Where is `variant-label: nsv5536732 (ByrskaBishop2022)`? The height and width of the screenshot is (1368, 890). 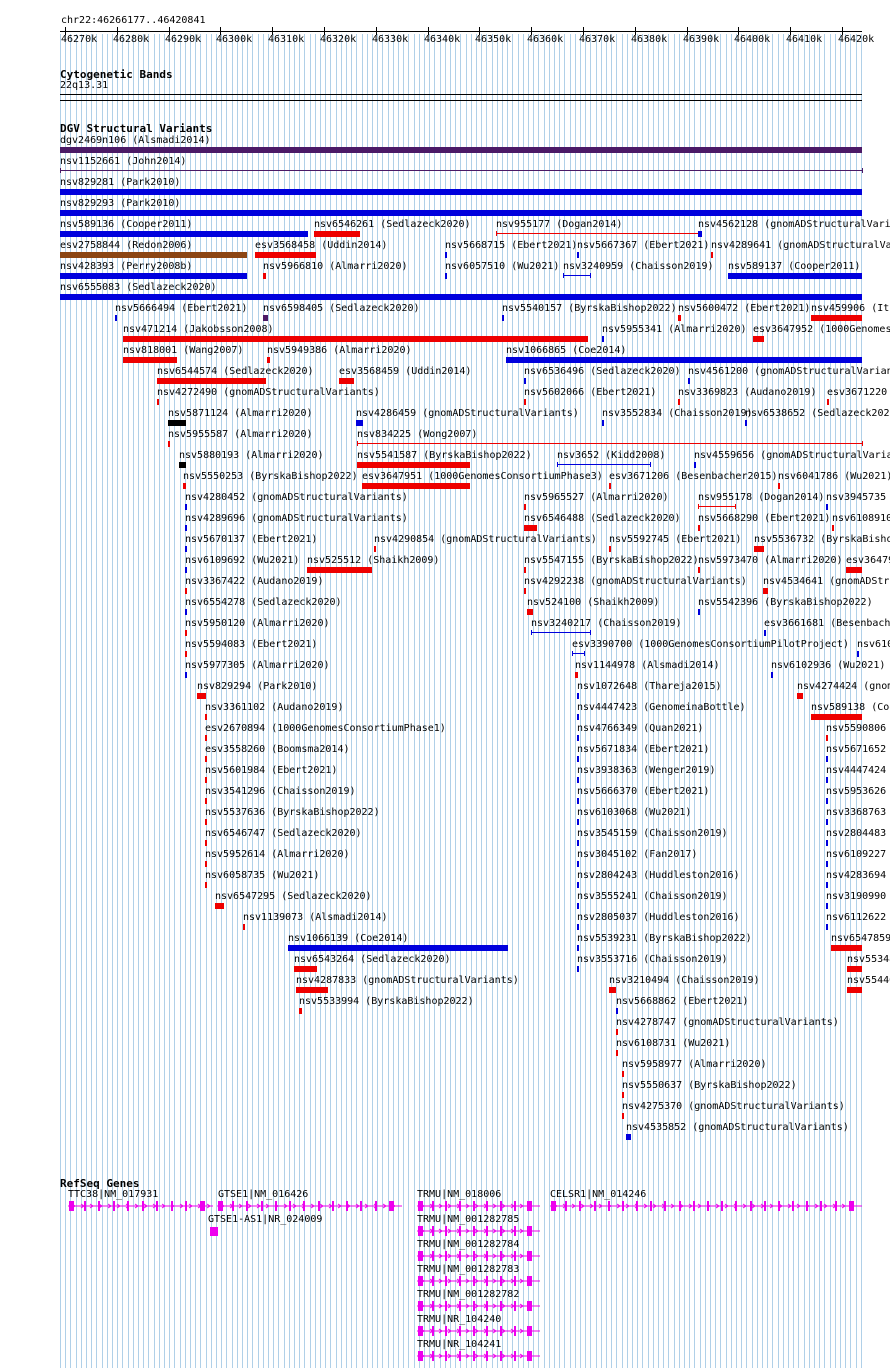 variant-label: nsv5536732 (ByrskaBishop2022) is located at coordinates (822, 540).